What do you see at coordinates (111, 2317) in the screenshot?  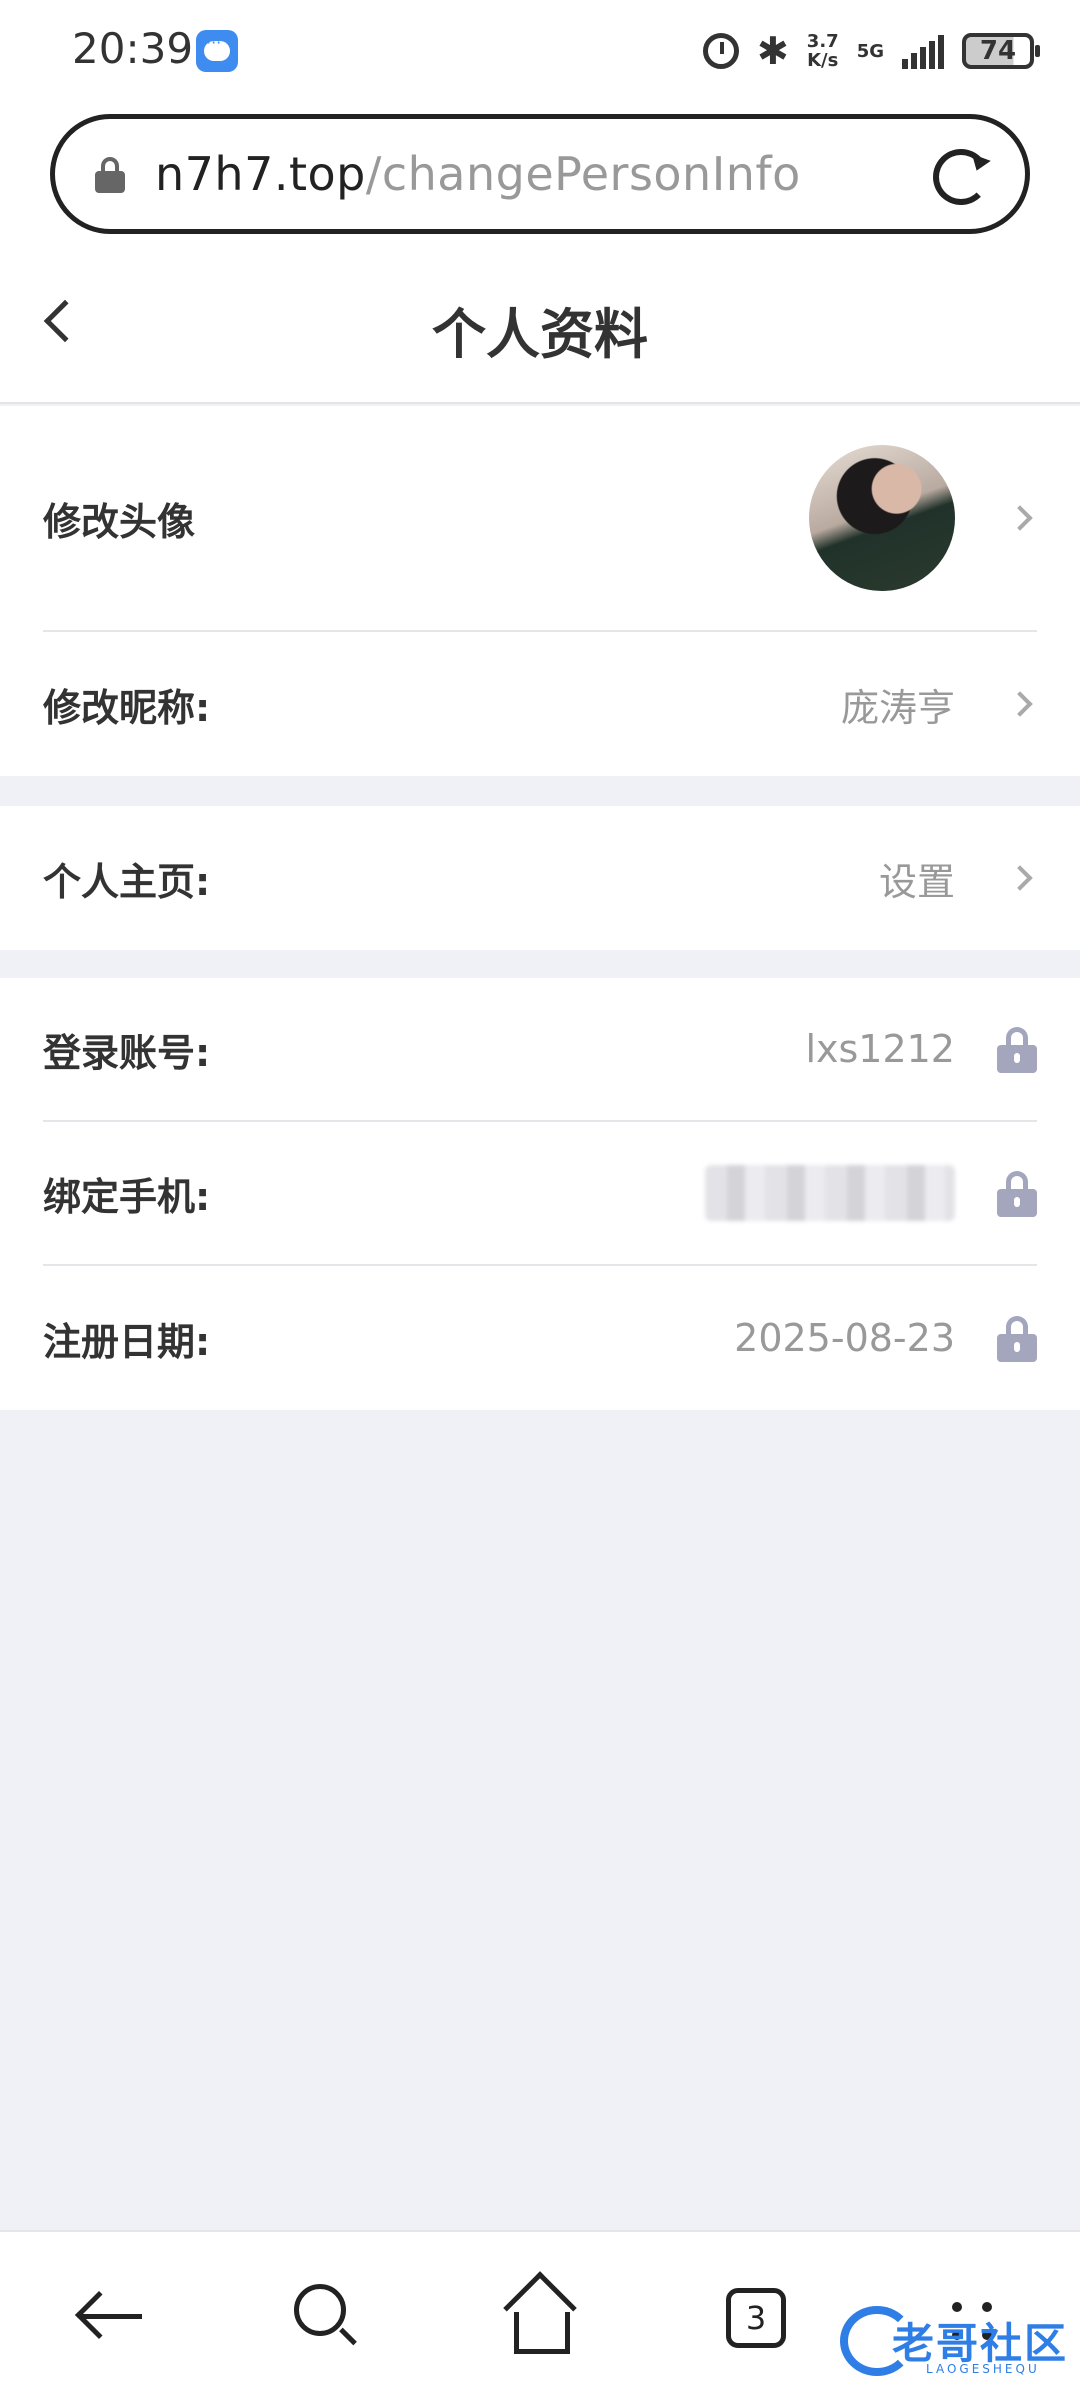 I see `nav-back-arrow-icon` at bounding box center [111, 2317].